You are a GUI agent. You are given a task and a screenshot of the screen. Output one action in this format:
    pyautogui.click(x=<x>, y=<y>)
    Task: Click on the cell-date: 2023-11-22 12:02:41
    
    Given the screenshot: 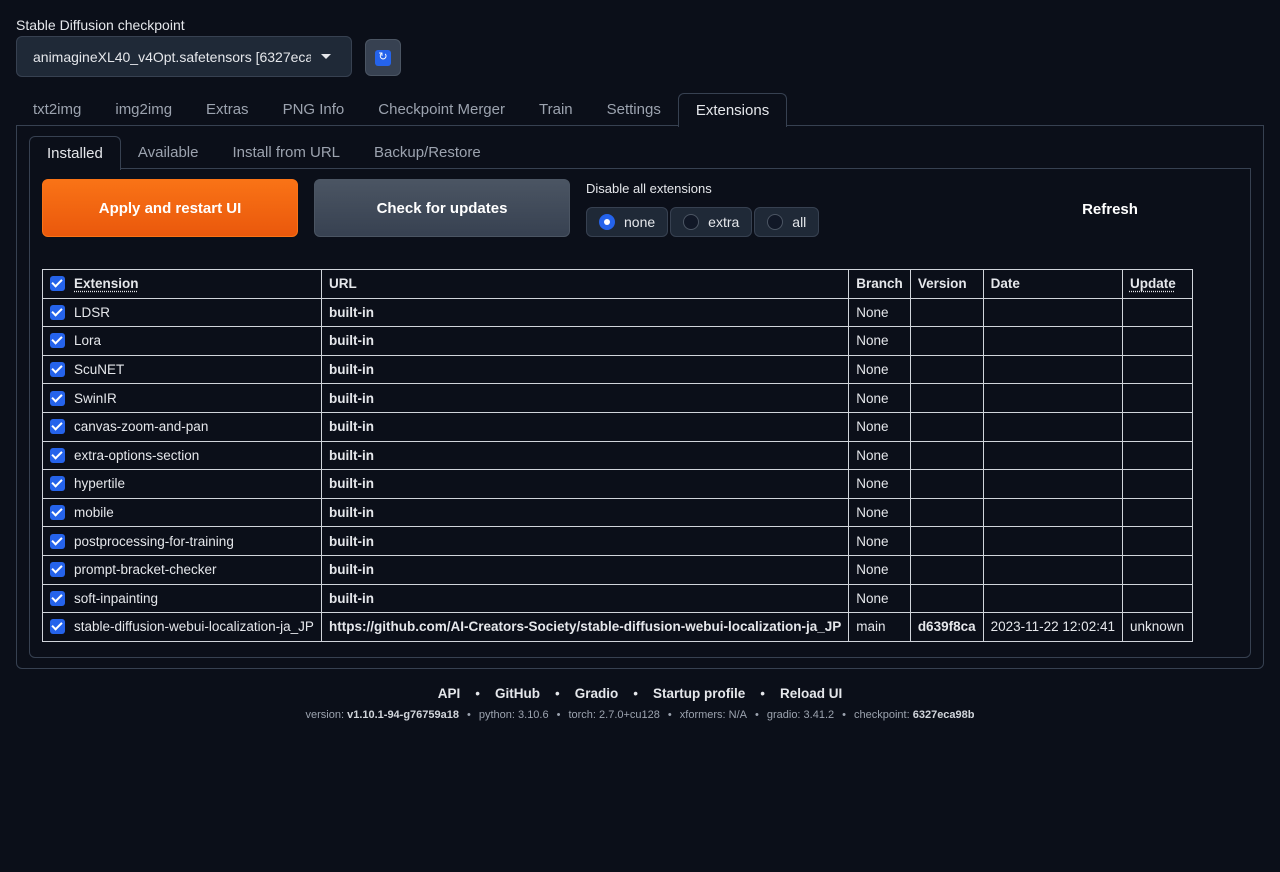 What is the action you would take?
    pyautogui.click(x=1052, y=627)
    